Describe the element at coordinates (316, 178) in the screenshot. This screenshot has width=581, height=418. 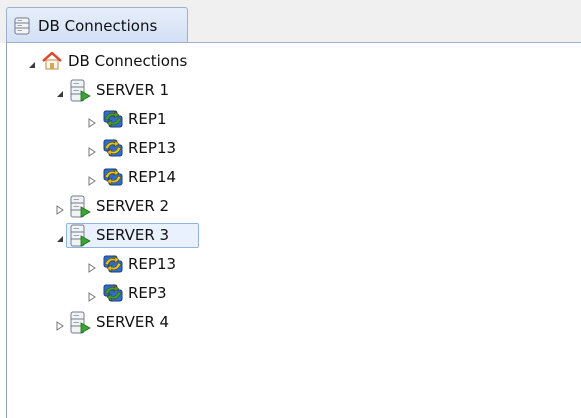
I see `tree-node-replication: REP14` at that location.